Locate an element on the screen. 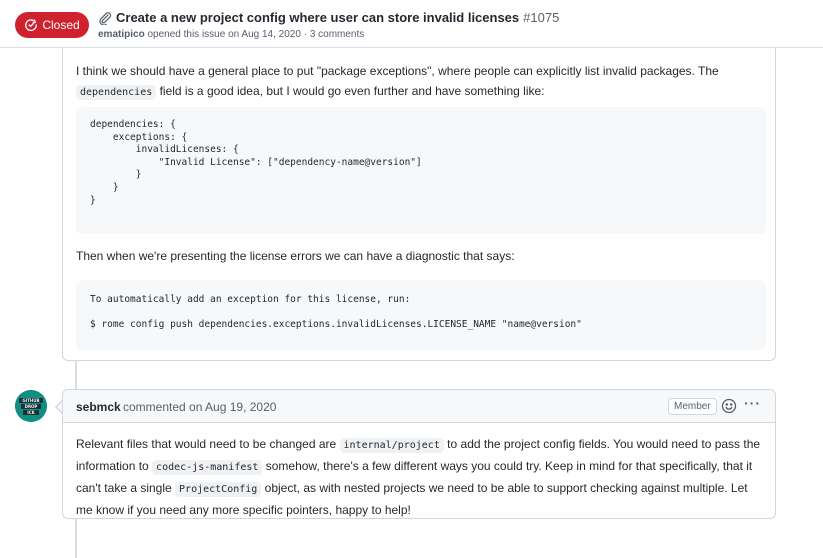 The image size is (823, 558). inline-code: internal/project is located at coordinates (391, 445).